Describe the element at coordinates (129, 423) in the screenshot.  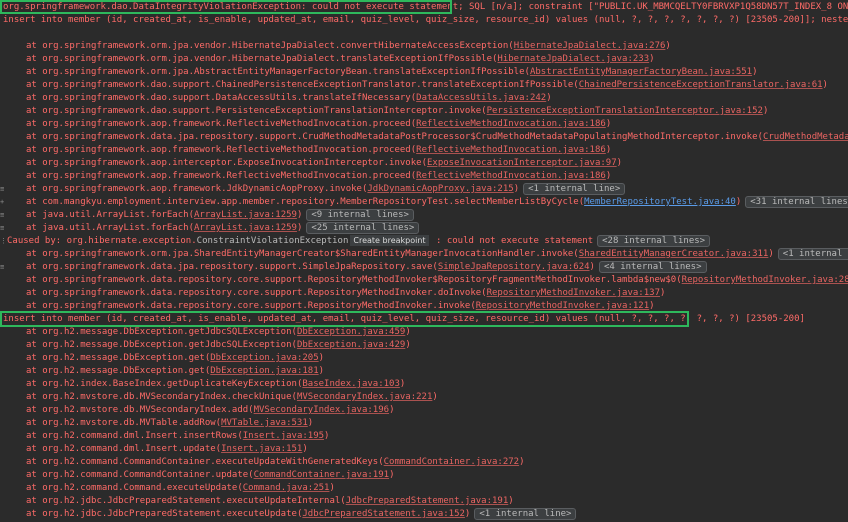
I see `stack-method: org.h2.mvstore.db.MVTable.addRow` at that location.